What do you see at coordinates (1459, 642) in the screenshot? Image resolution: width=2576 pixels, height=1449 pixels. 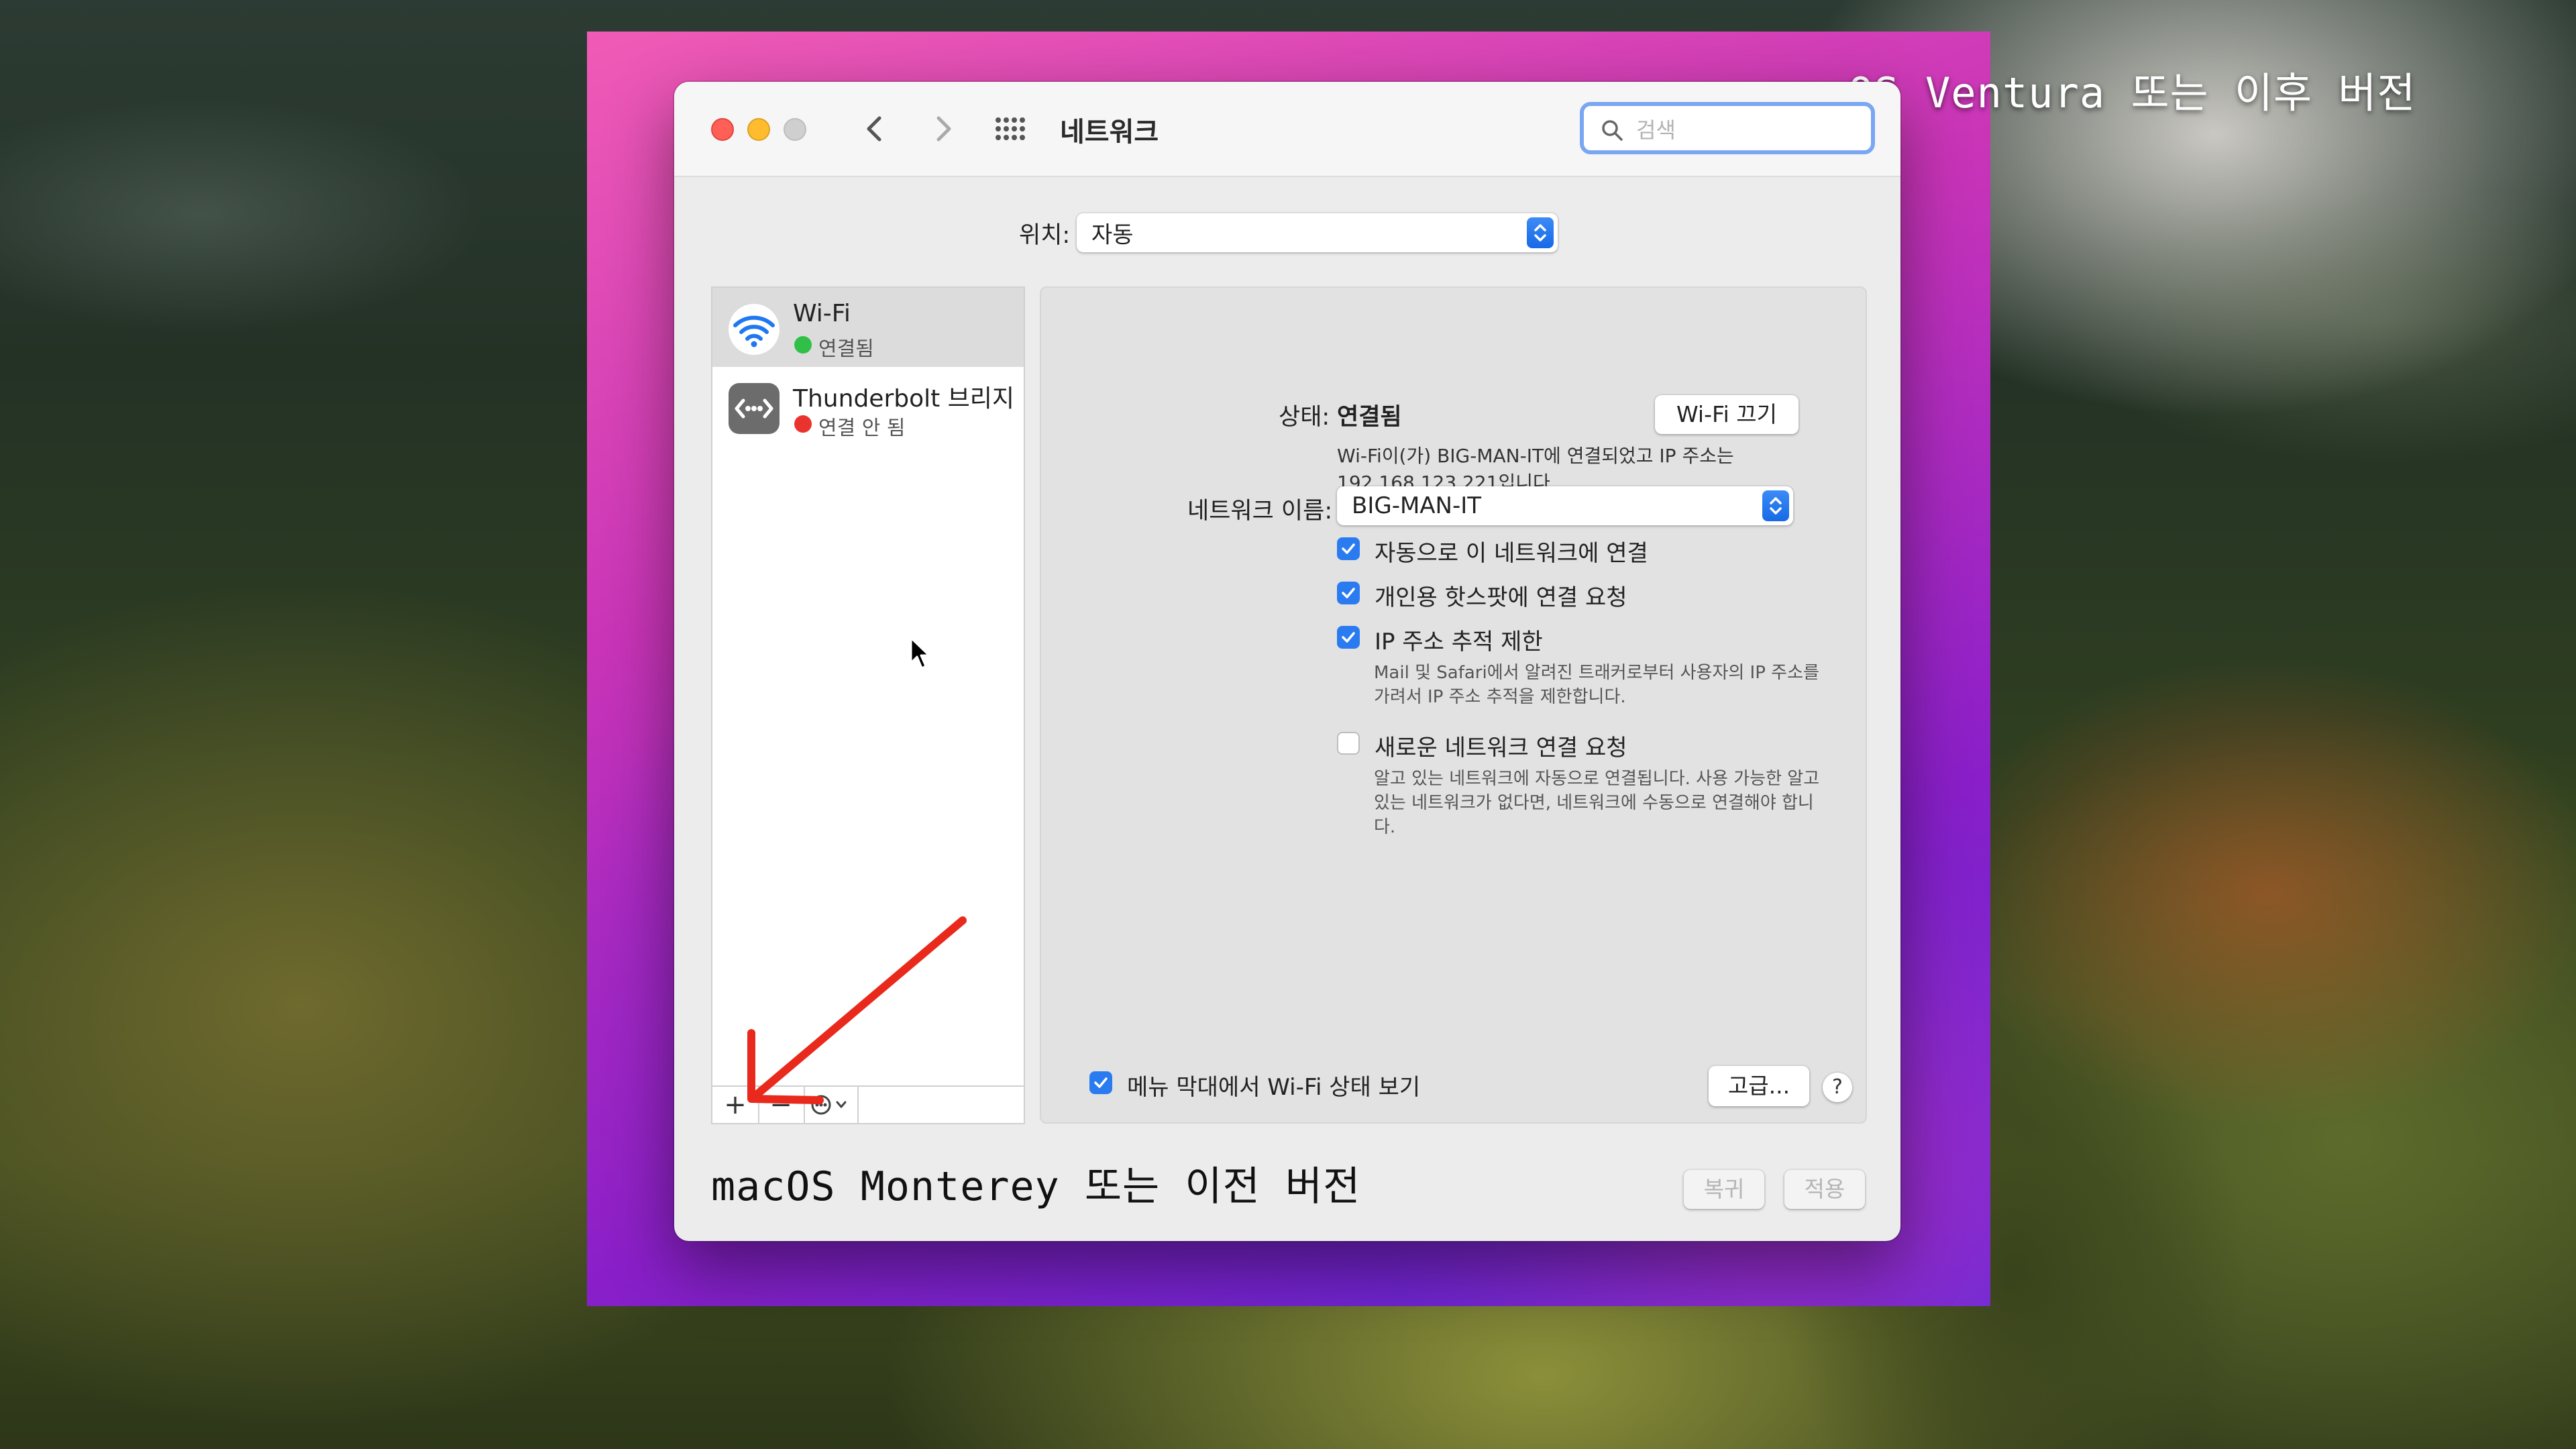 I see `checkbox-label: IP 주소 추적 제한` at bounding box center [1459, 642].